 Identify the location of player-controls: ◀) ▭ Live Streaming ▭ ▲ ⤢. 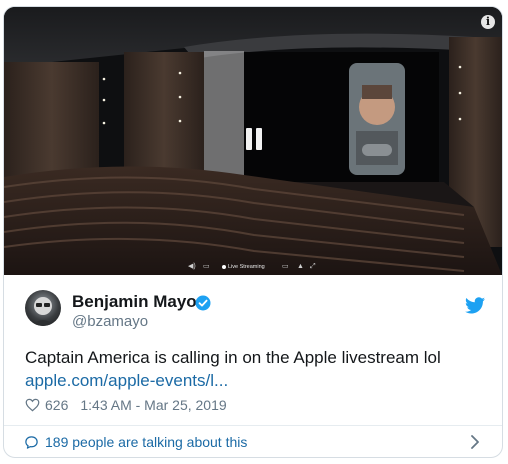
(253, 268).